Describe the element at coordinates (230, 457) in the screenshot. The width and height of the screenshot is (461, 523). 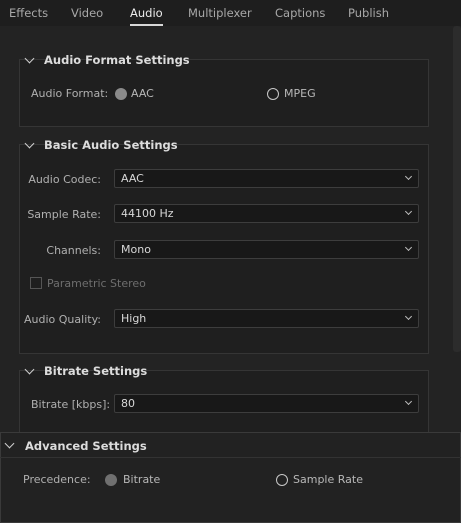
I see `divider` at that location.